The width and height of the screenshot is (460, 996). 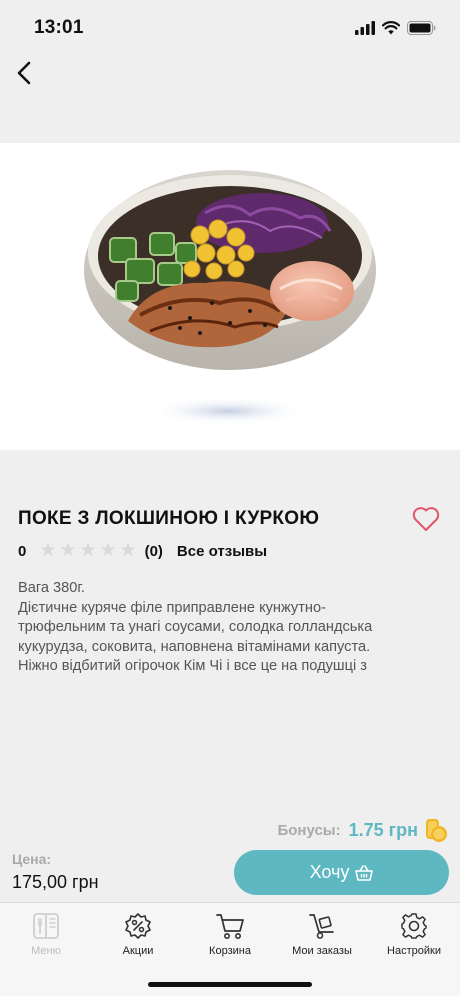 What do you see at coordinates (59, 27) in the screenshot?
I see `status-time: 13:01` at bounding box center [59, 27].